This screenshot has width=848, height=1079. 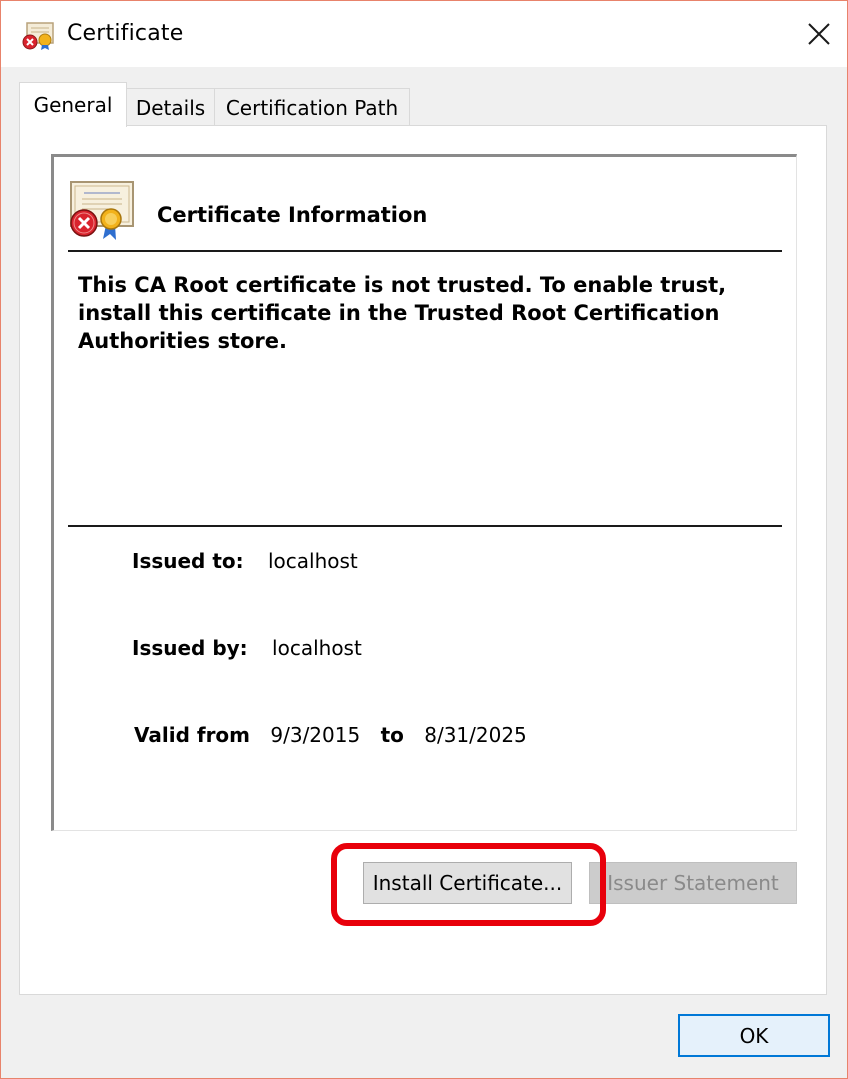 What do you see at coordinates (192, 735) in the screenshot?
I see `valid-from-label: Valid from` at bounding box center [192, 735].